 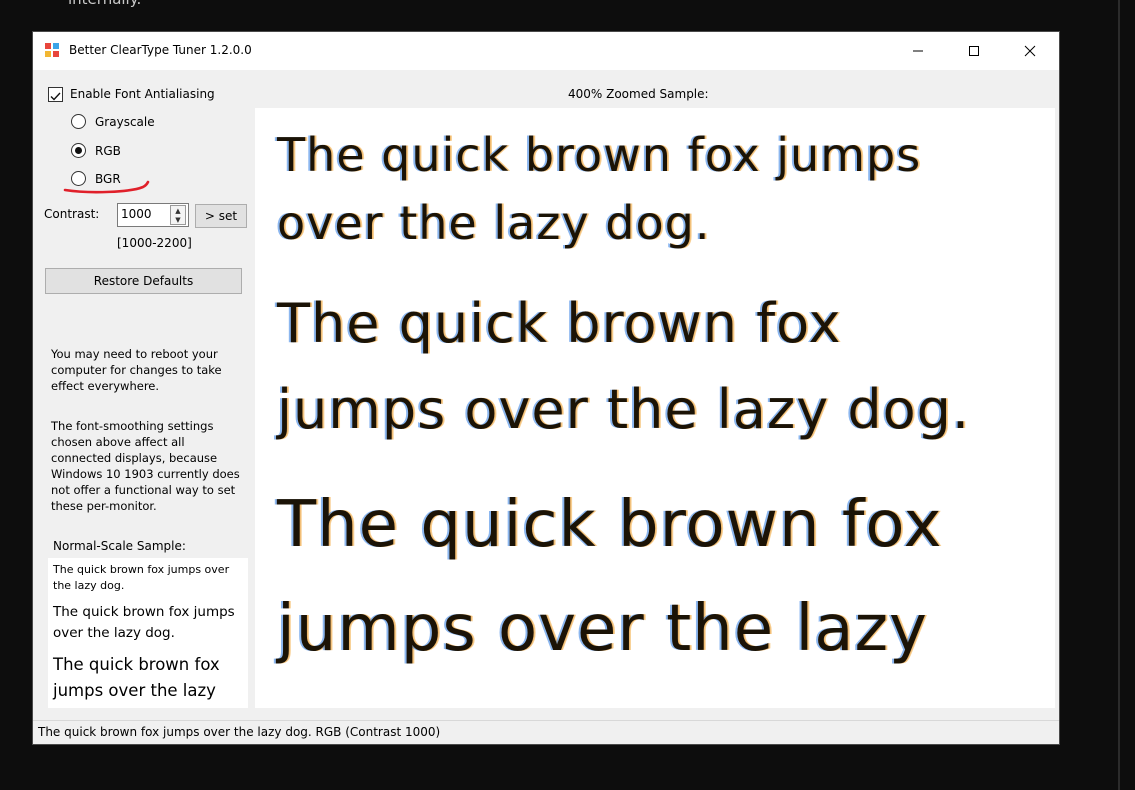 What do you see at coordinates (546, 51) in the screenshot?
I see `title-bar: Better ClearType Tuner 1.2.0.0` at bounding box center [546, 51].